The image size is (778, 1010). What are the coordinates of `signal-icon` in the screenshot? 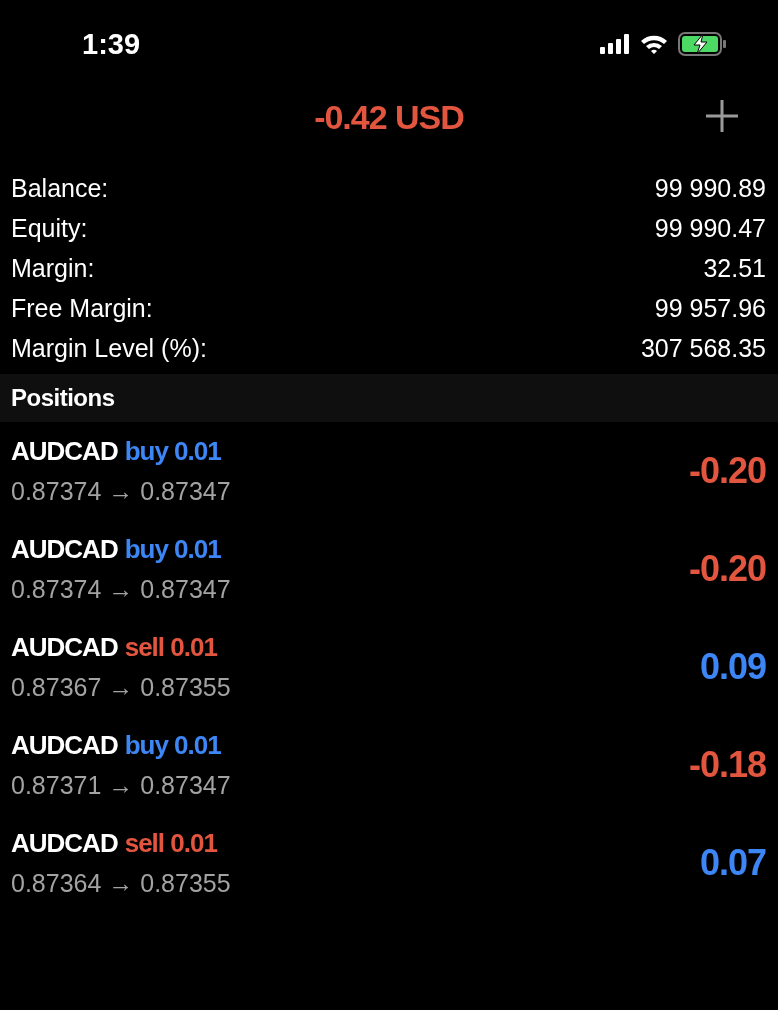 It's located at (615, 44).